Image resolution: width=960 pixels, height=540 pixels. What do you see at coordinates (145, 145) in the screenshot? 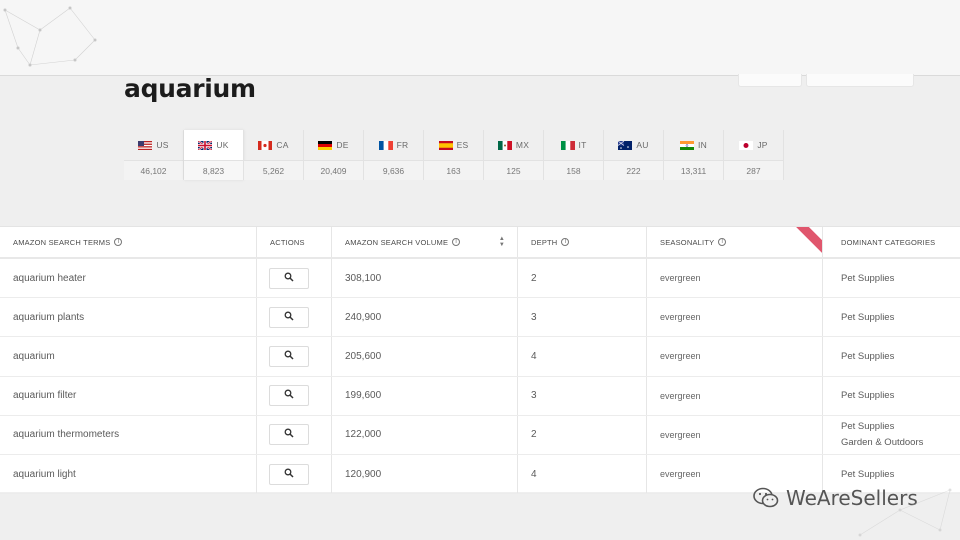
I see `us-flag-icon` at bounding box center [145, 145].